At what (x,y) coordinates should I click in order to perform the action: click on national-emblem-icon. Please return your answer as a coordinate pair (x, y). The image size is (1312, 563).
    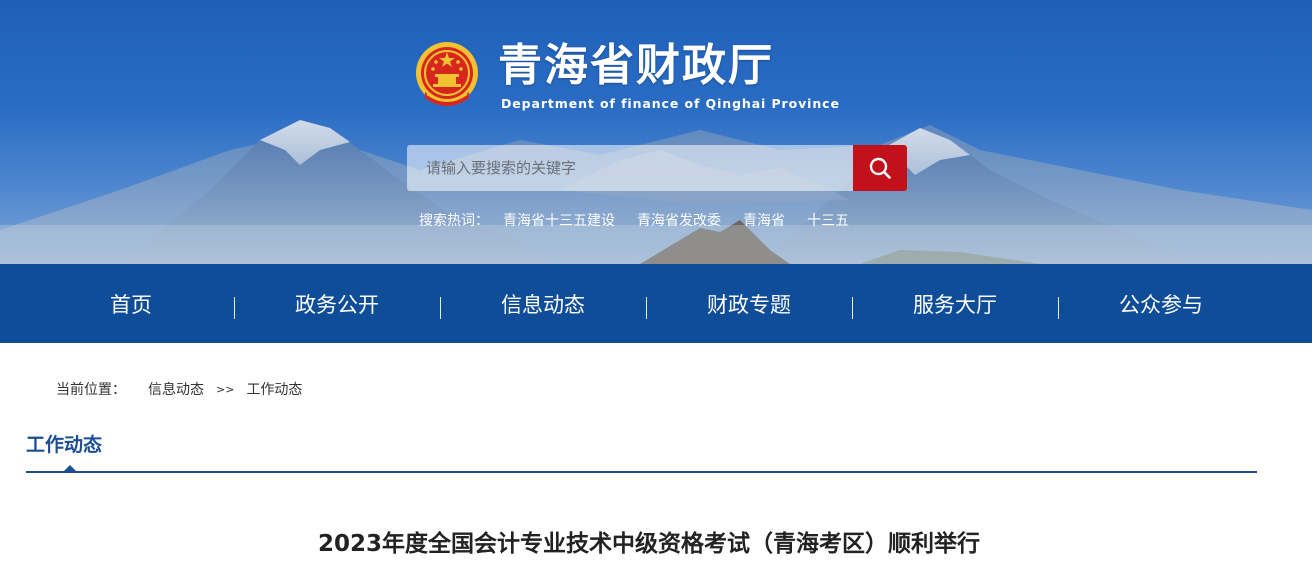
    Looking at the image, I should click on (447, 74).